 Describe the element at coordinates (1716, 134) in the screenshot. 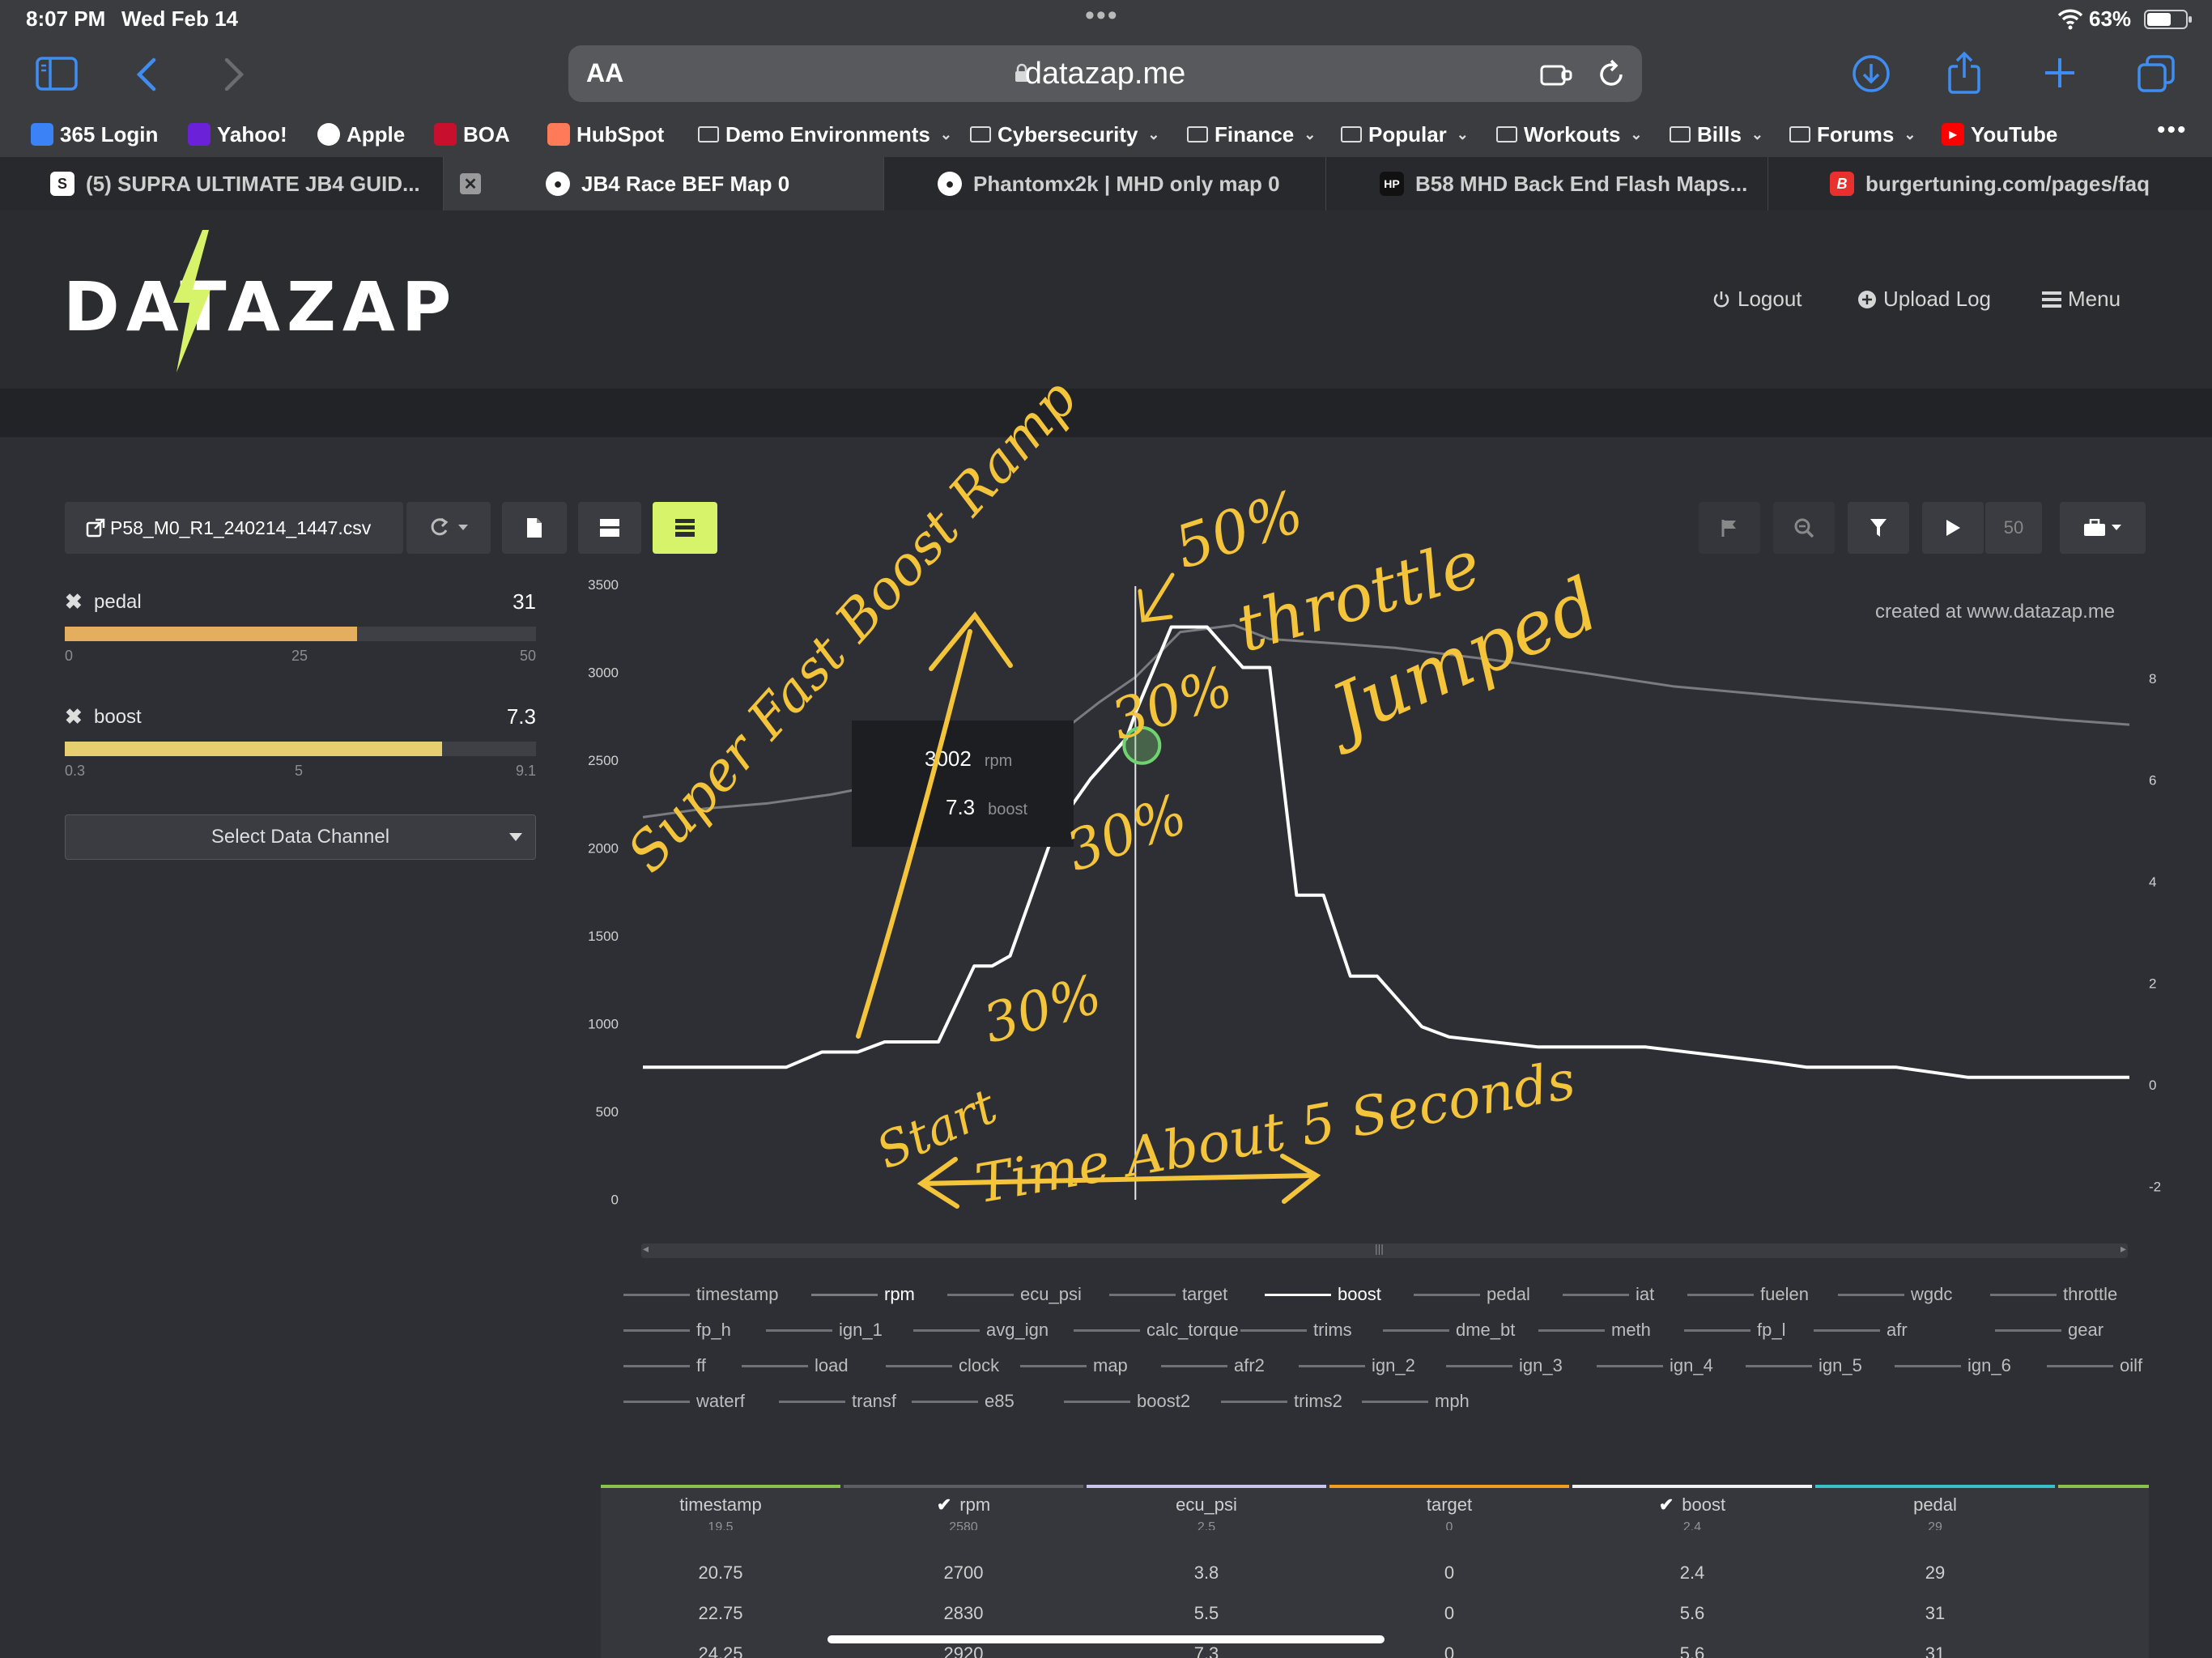

I see `bookmark-bills: Bills ⌄` at that location.